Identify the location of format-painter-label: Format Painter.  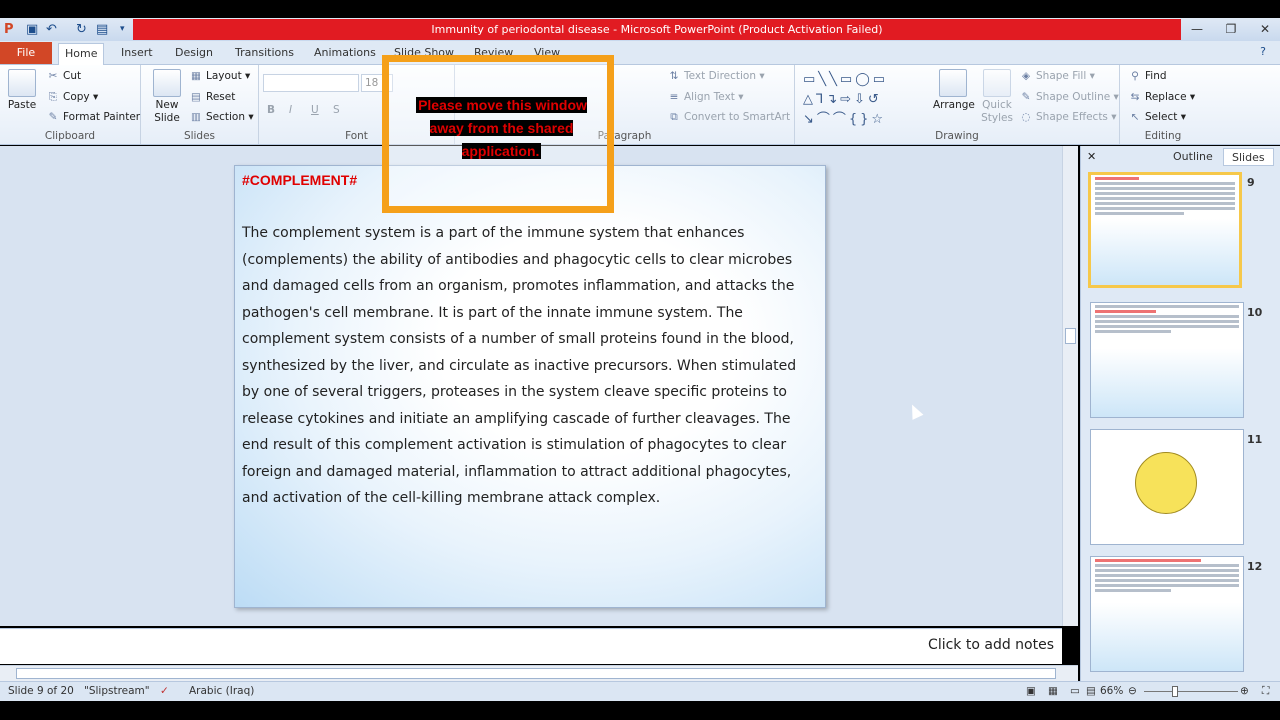
(102, 117).